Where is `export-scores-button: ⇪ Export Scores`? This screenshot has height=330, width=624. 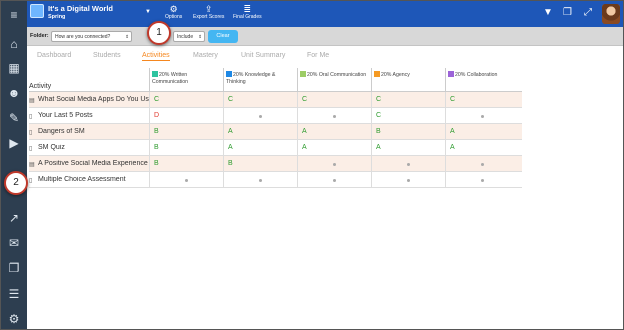 export-scores-button: ⇪ Export Scores is located at coordinates (208, 12).